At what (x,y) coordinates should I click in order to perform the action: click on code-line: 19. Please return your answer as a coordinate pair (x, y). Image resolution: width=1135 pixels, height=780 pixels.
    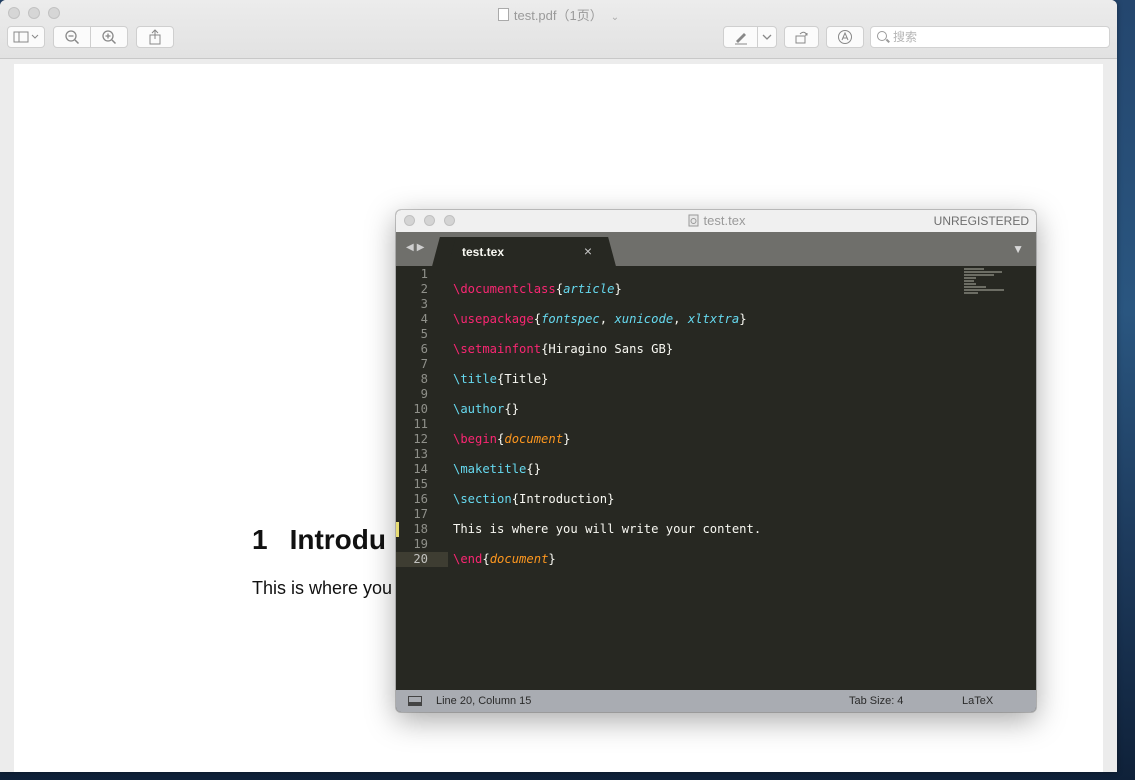
    Looking at the image, I should click on (676, 544).